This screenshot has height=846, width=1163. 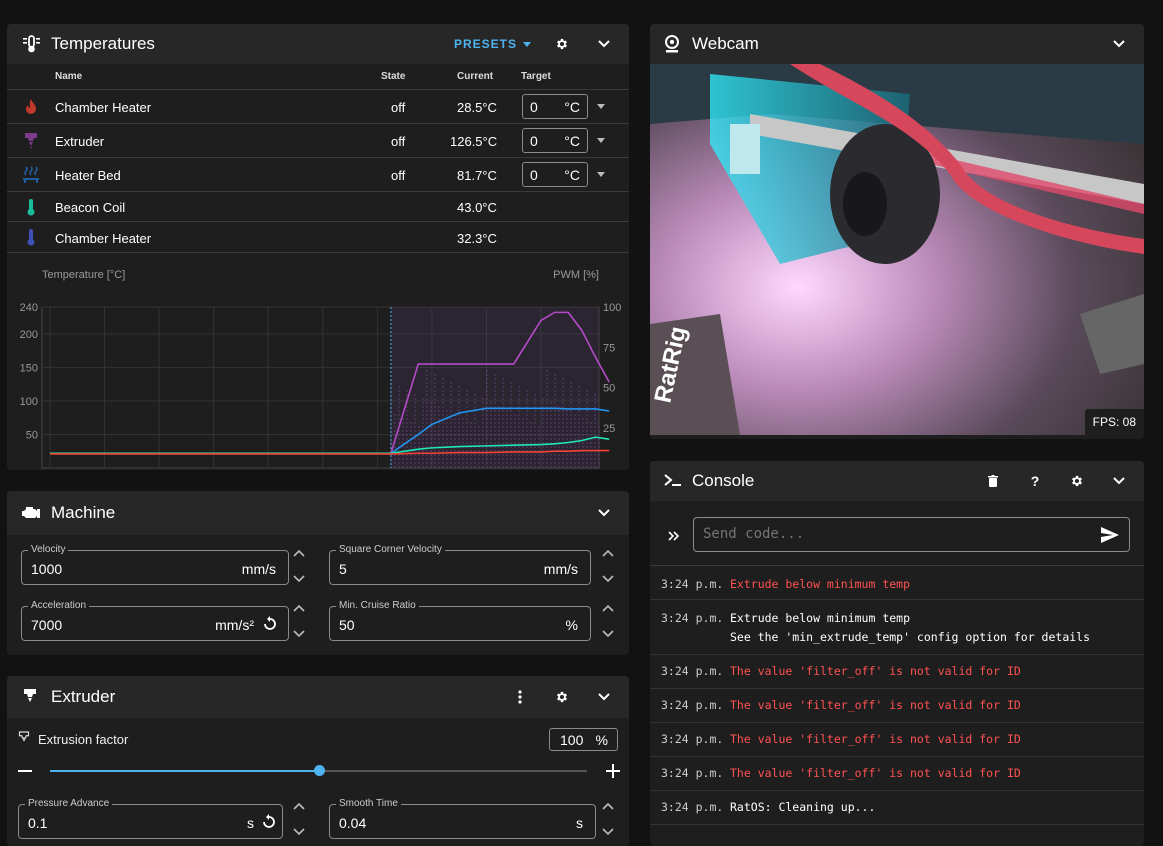 I want to click on slider-fill, so click(x=184, y=771).